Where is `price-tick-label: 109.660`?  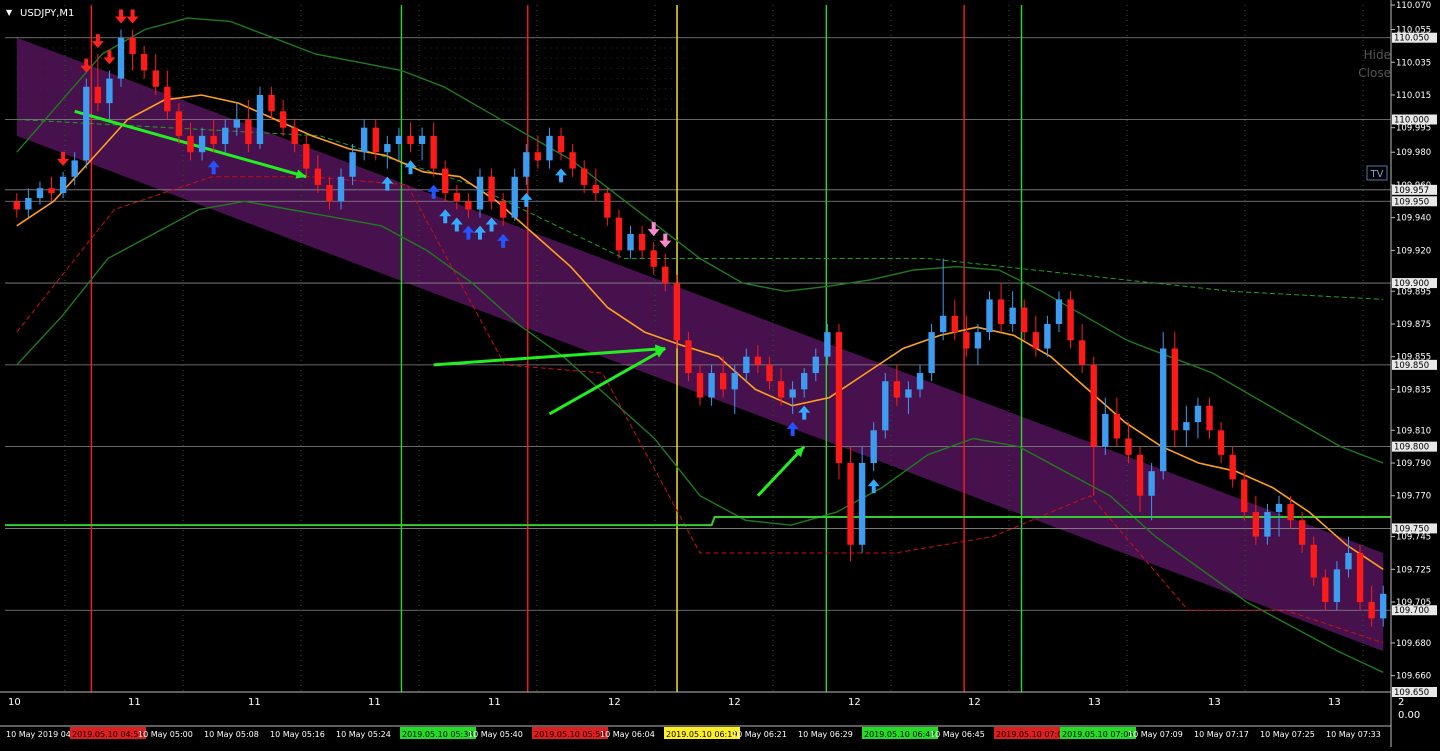 price-tick-label: 109.660 is located at coordinates (1413, 677).